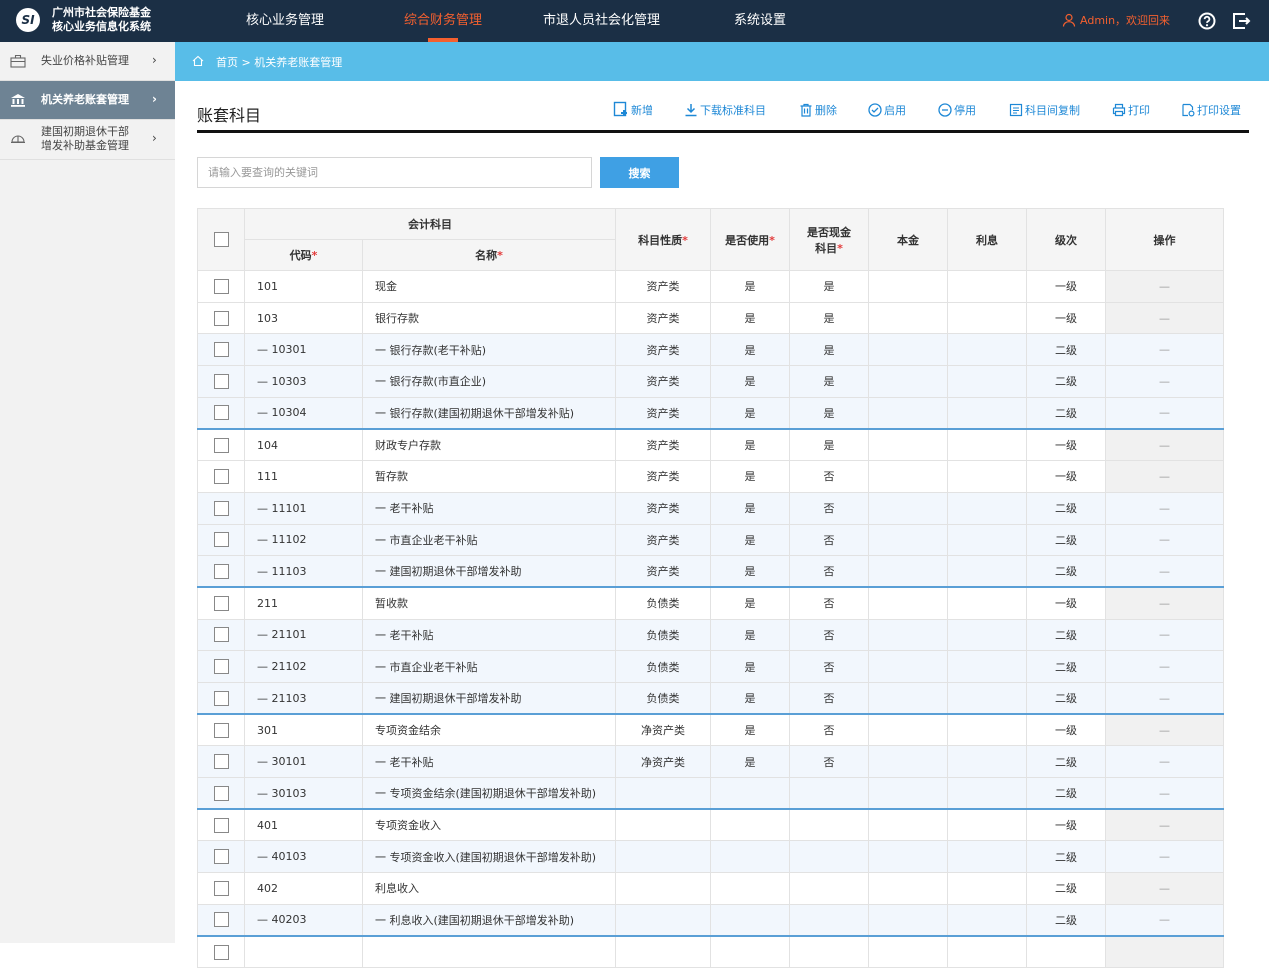 This screenshot has height=968, width=1269. I want to click on table-row: — 10303 一 银行存款(市直企业) 资产类是是二级 —, so click(710, 381).